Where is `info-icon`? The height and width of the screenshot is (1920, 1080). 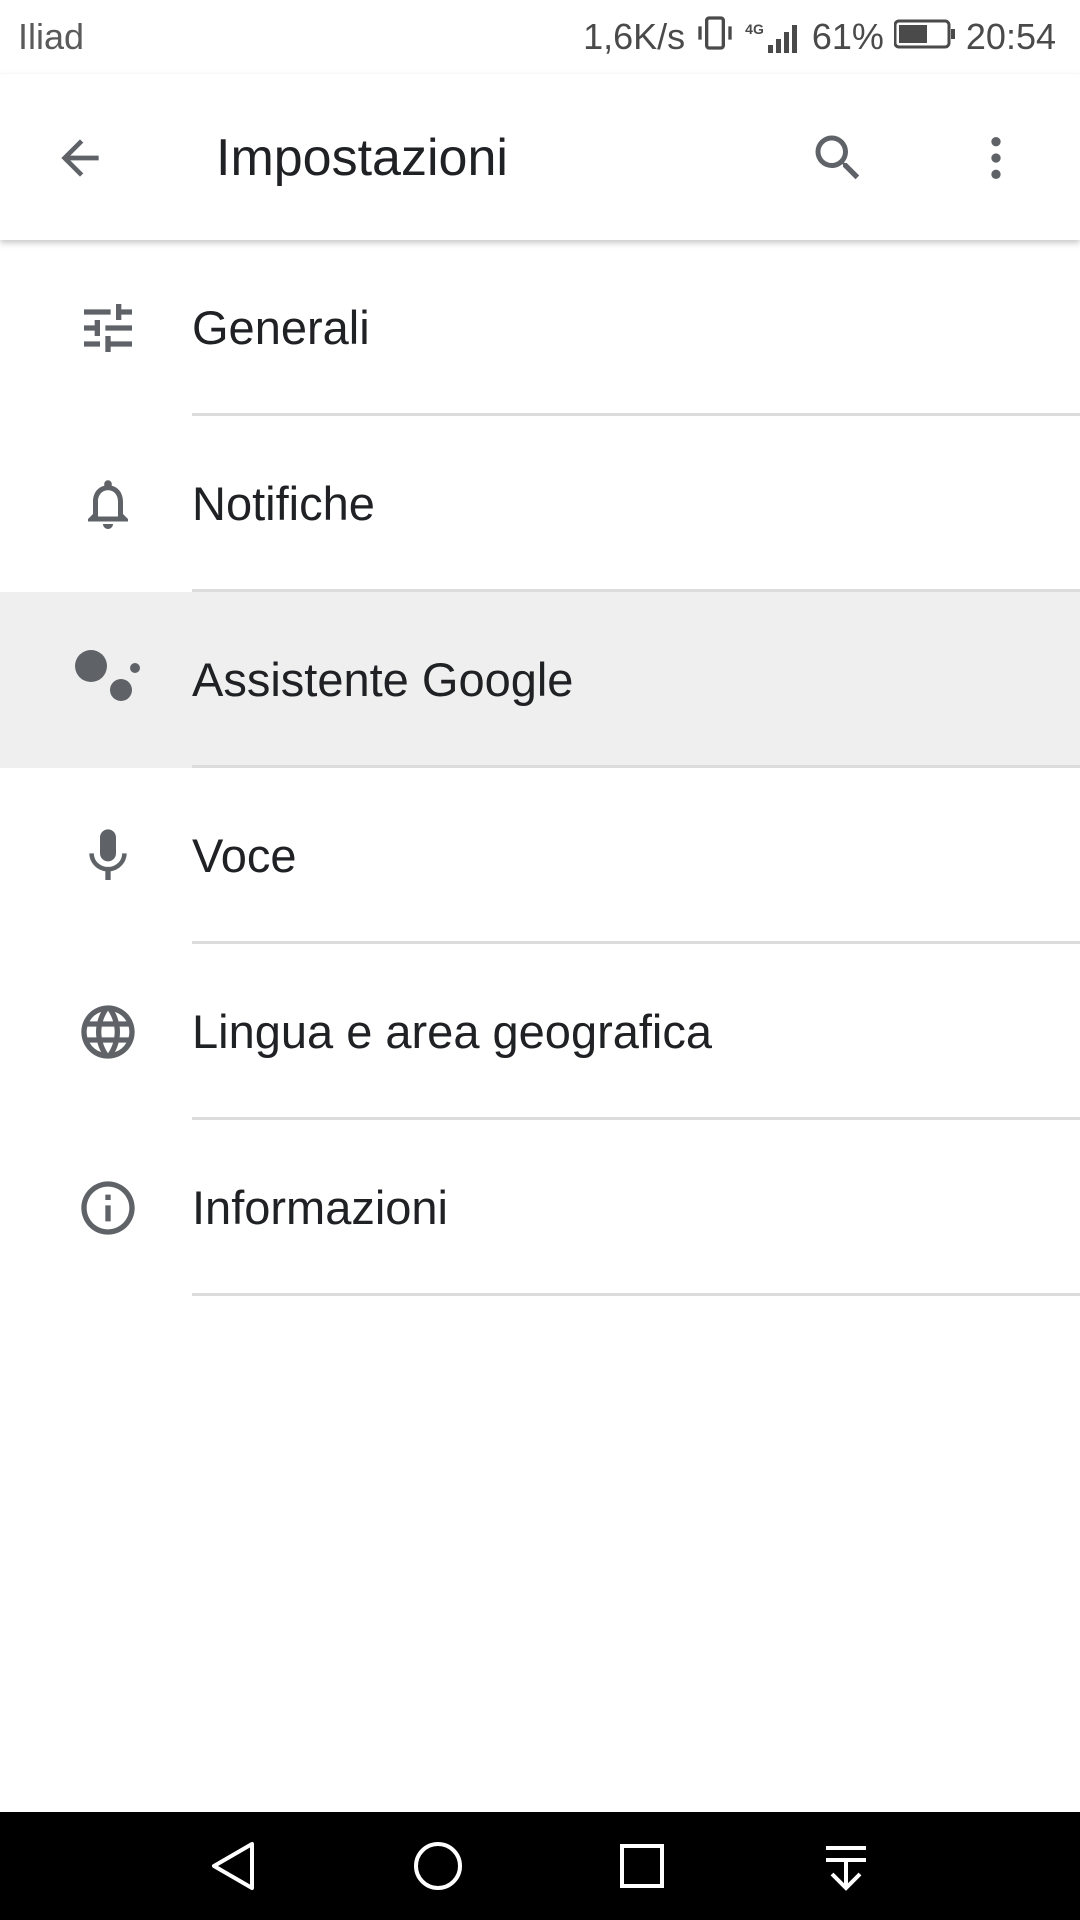 info-icon is located at coordinates (108, 1208).